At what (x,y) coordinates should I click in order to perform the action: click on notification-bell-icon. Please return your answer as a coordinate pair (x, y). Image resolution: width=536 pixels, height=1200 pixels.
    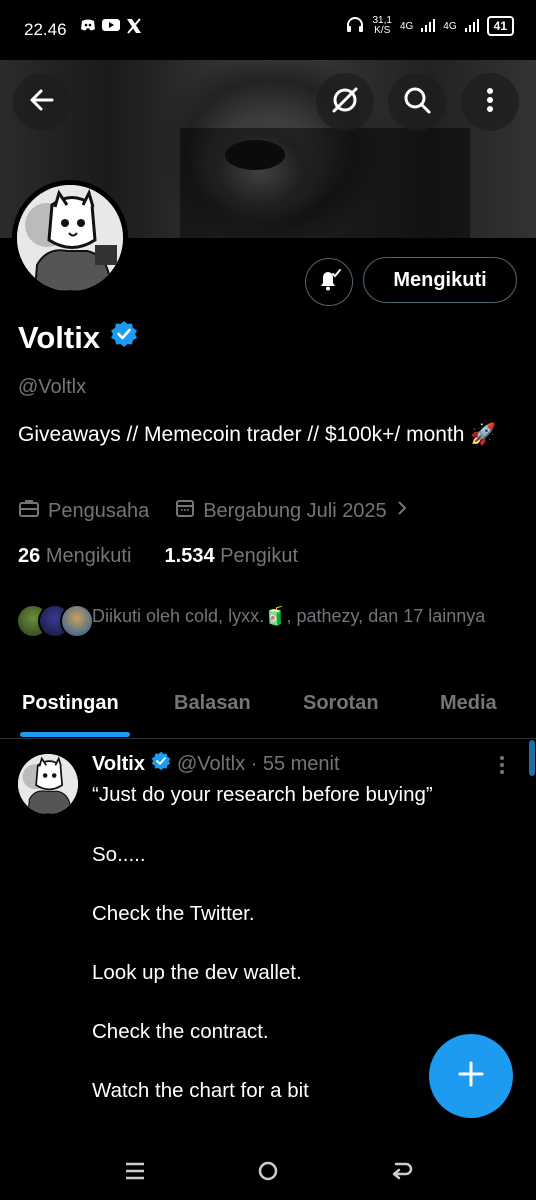
    Looking at the image, I should click on (329, 282).